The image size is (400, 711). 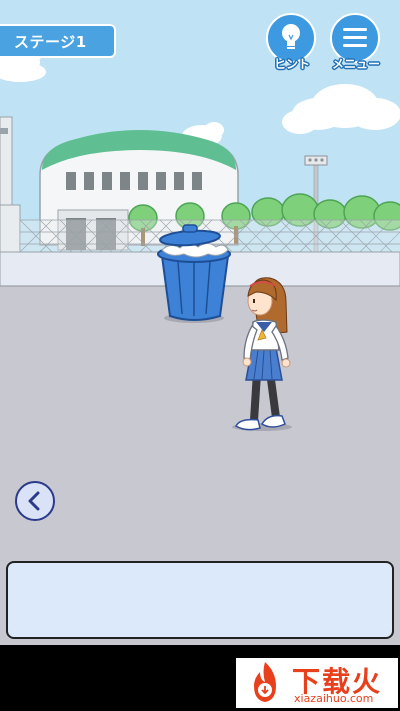 What do you see at coordinates (355, 64) in the screenshot?
I see `menu-label: メニュー` at bounding box center [355, 64].